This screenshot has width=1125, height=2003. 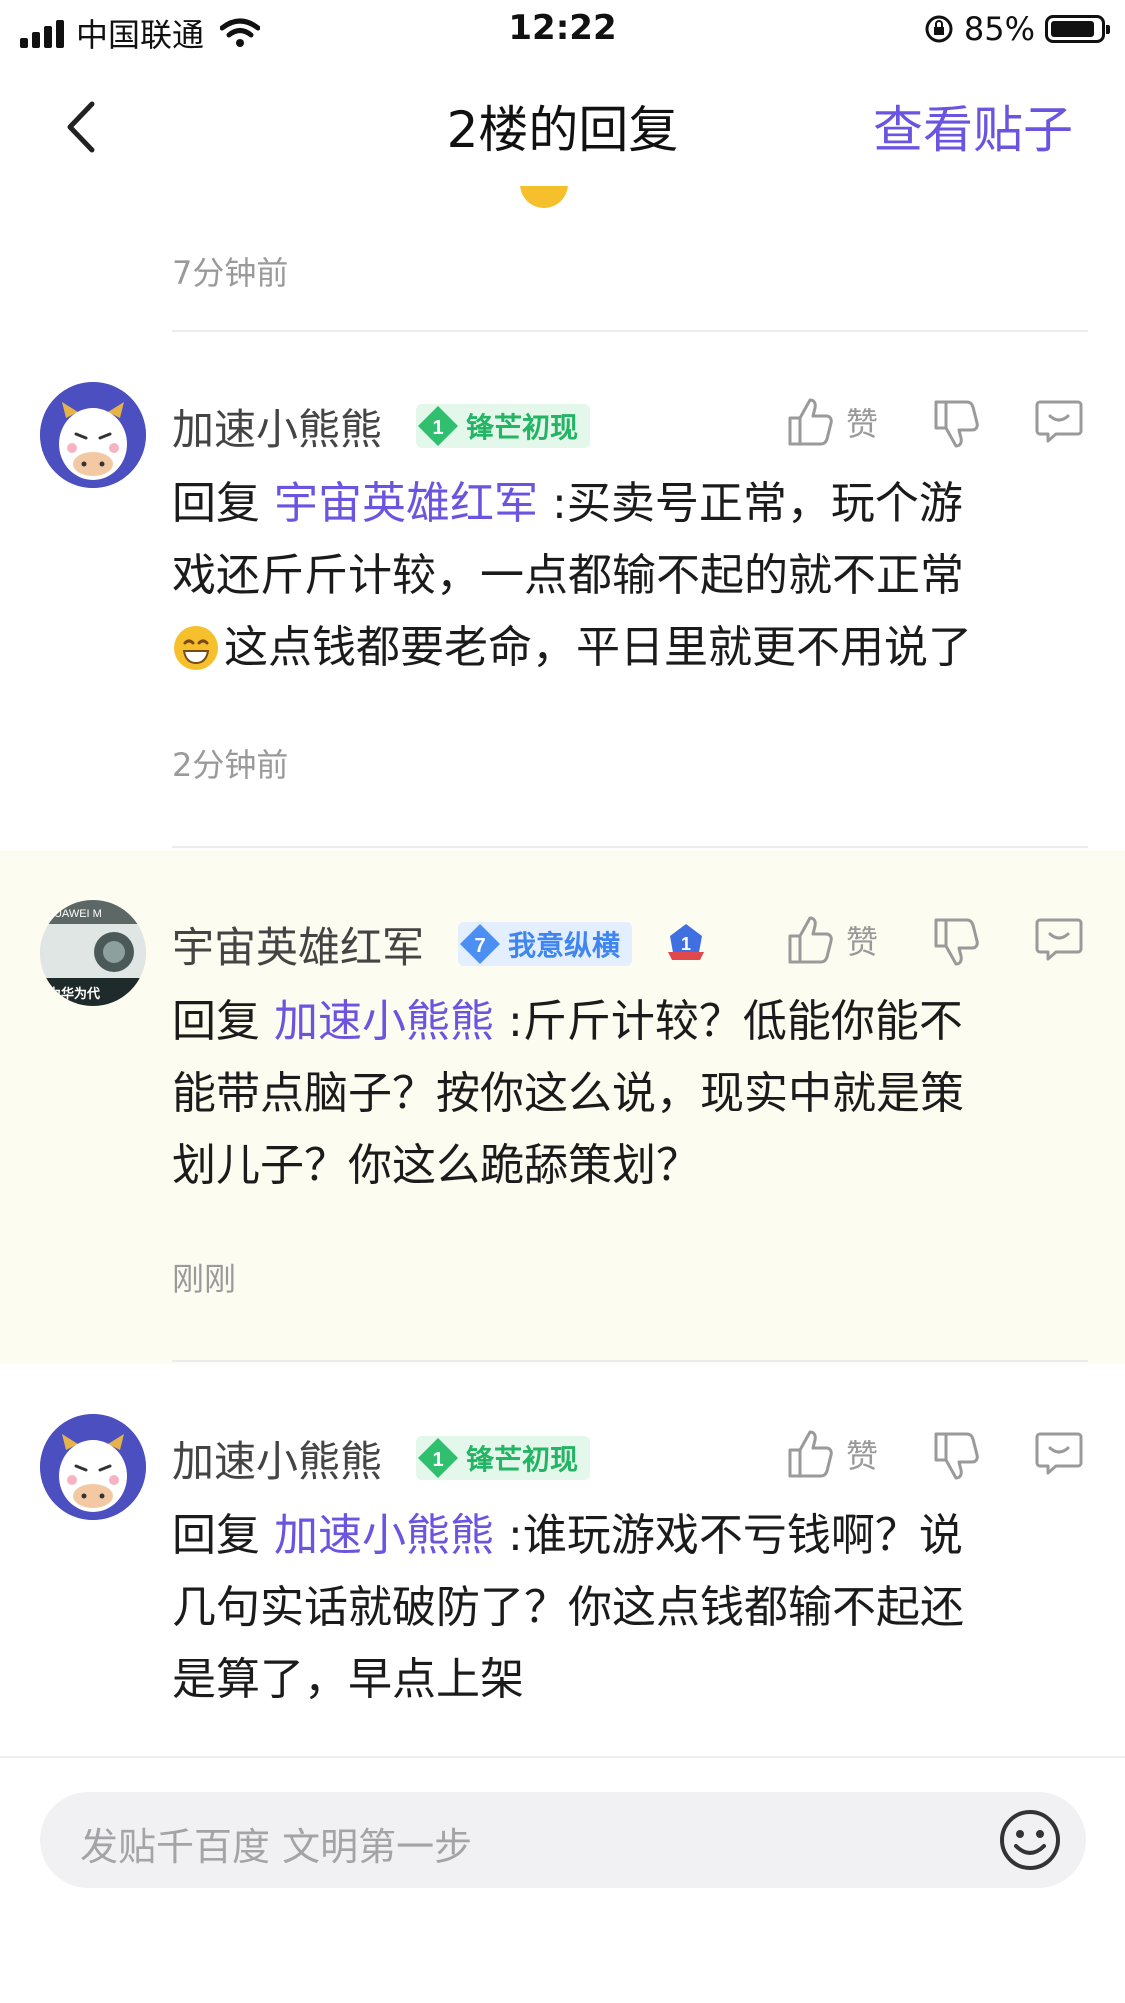 I want to click on badge-title: 我意纵横, so click(x=564, y=945).